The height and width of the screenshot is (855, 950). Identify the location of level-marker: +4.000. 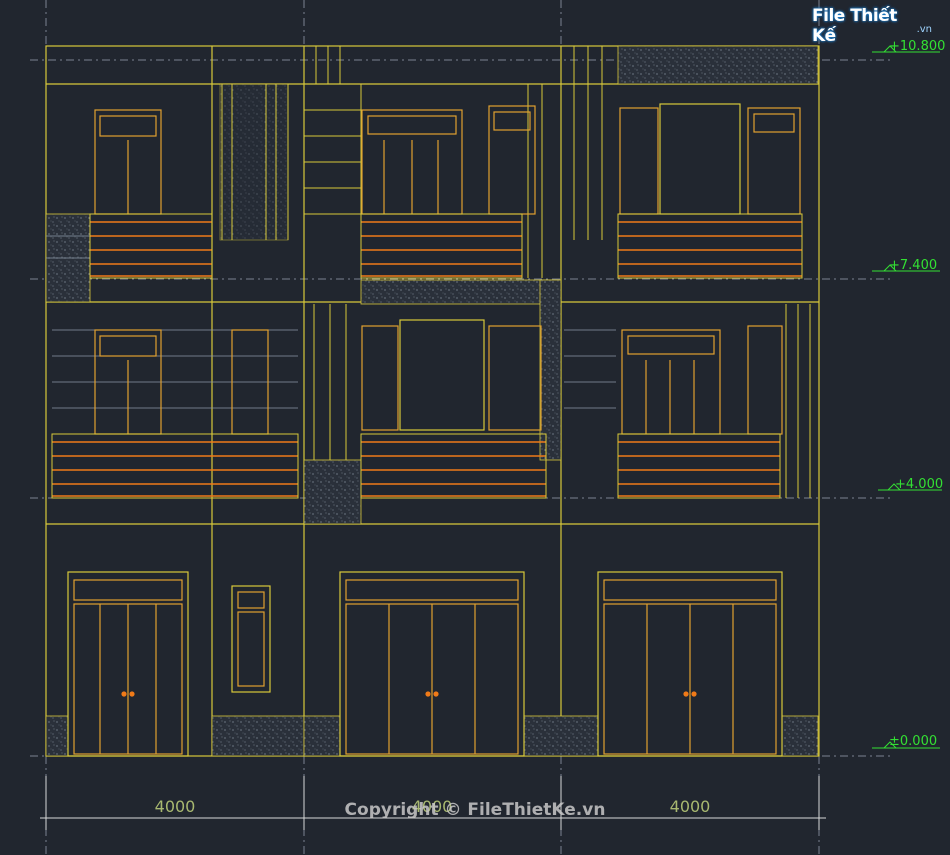
(910, 484).